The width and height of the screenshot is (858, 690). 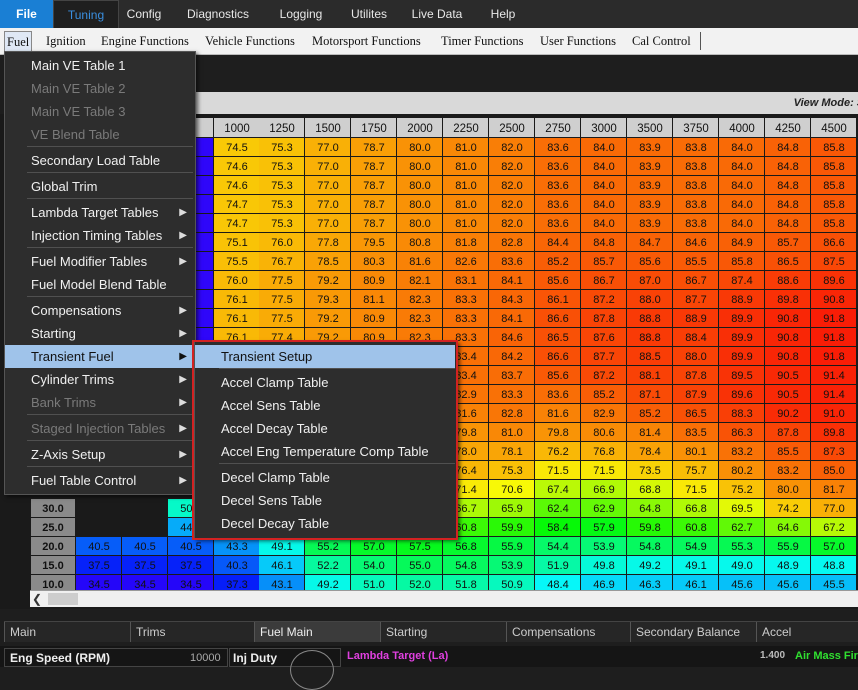 I want to click on transient-menu-item-decel-sens-table: Decel Sens Table, so click(x=325, y=500).